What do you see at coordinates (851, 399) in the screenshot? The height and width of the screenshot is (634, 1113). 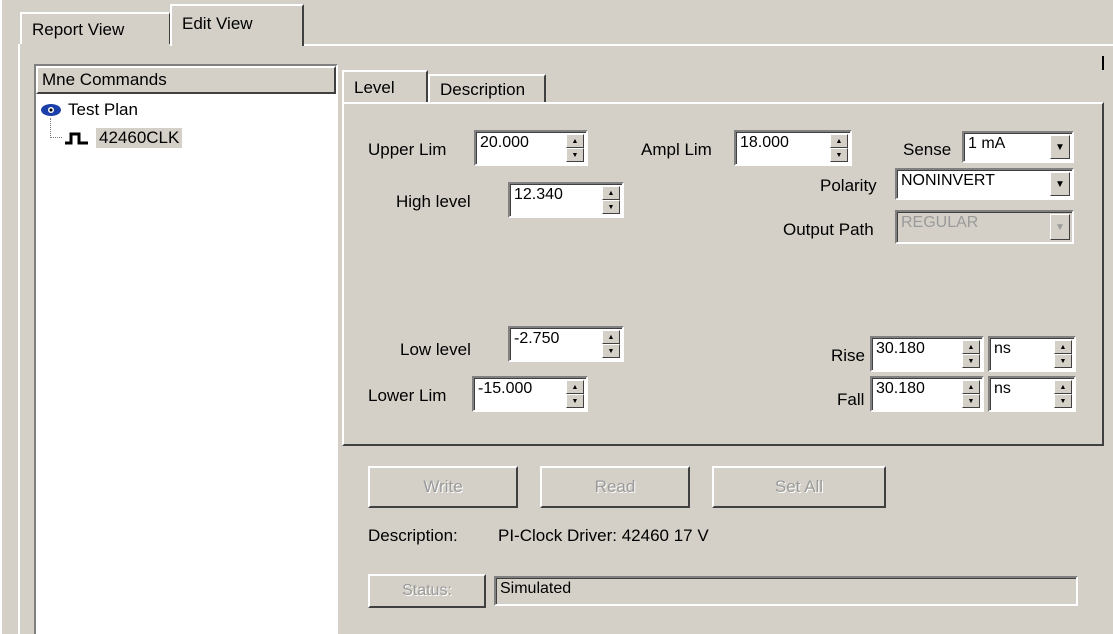 I see `fall-label: Fall` at bounding box center [851, 399].